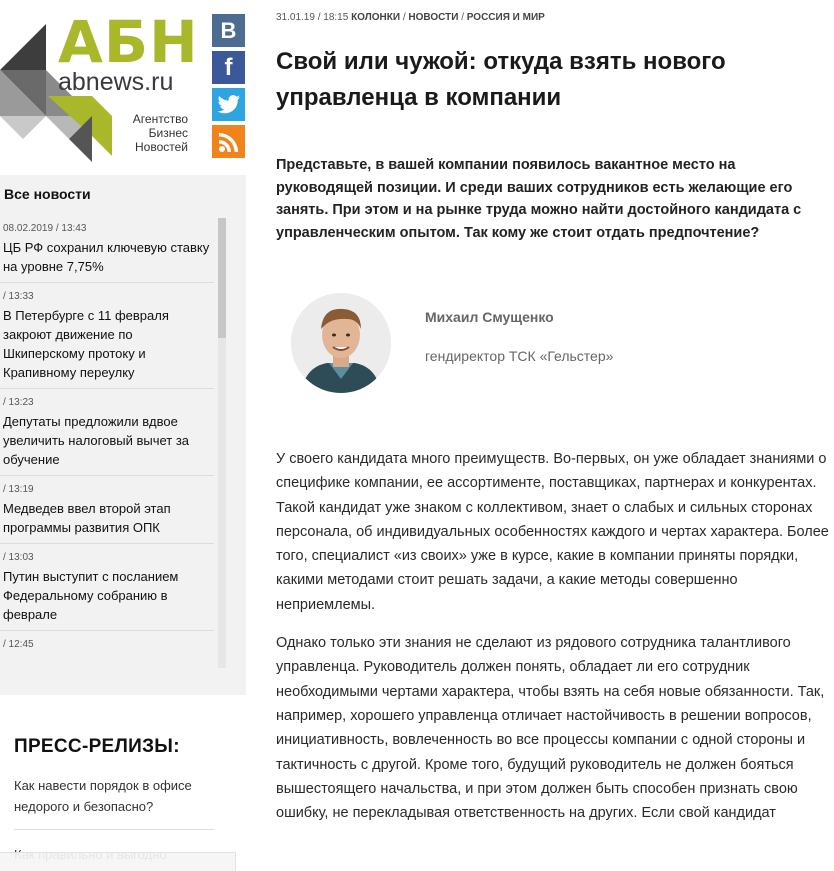  What do you see at coordinates (519, 356) in the screenshot?
I see `author-role: гендиректор ТСК «Гельстер»` at bounding box center [519, 356].